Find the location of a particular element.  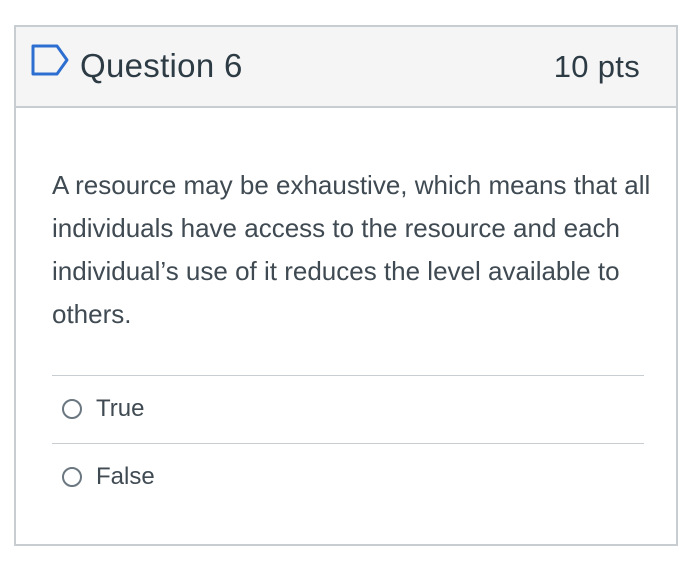

answer-label: False is located at coordinates (125, 476).